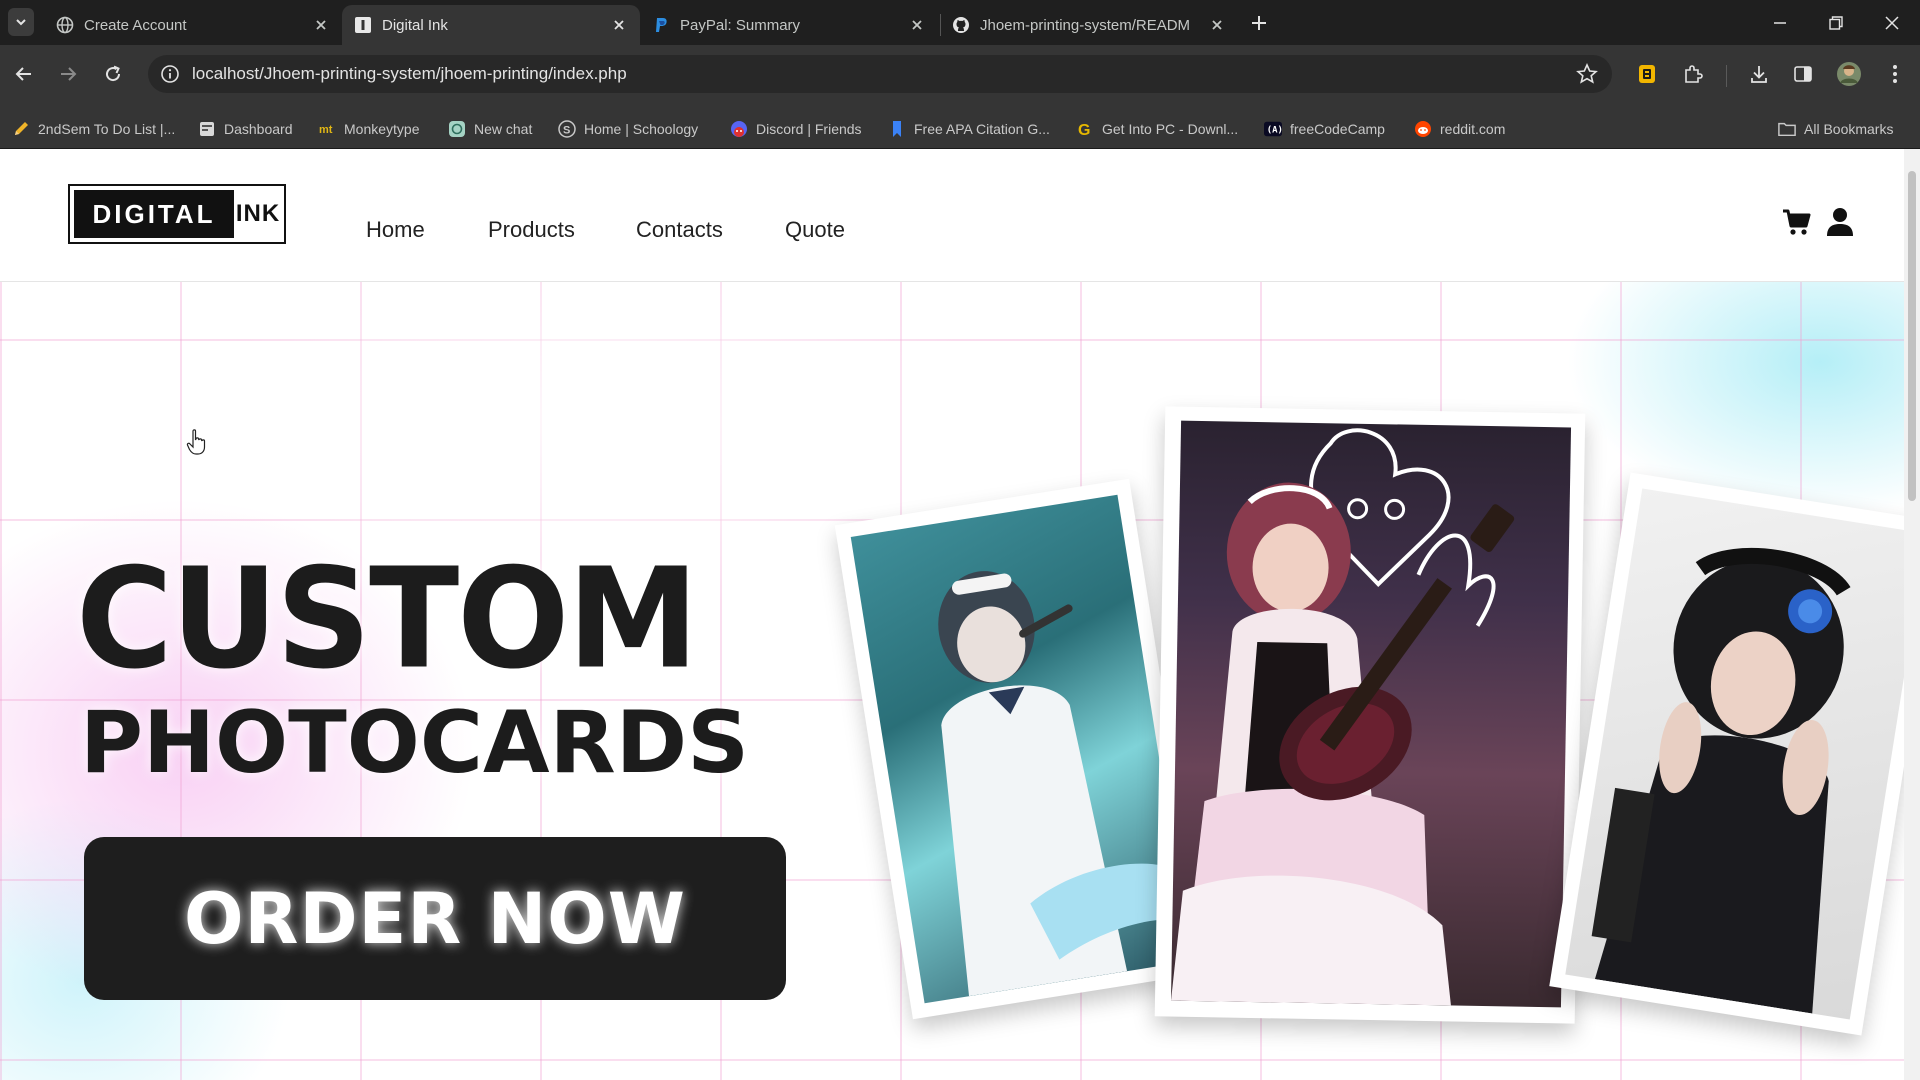 This screenshot has height=1080, width=1920. Describe the element at coordinates (641, 129) in the screenshot. I see `bookmark-label: Home | Schoology` at that location.